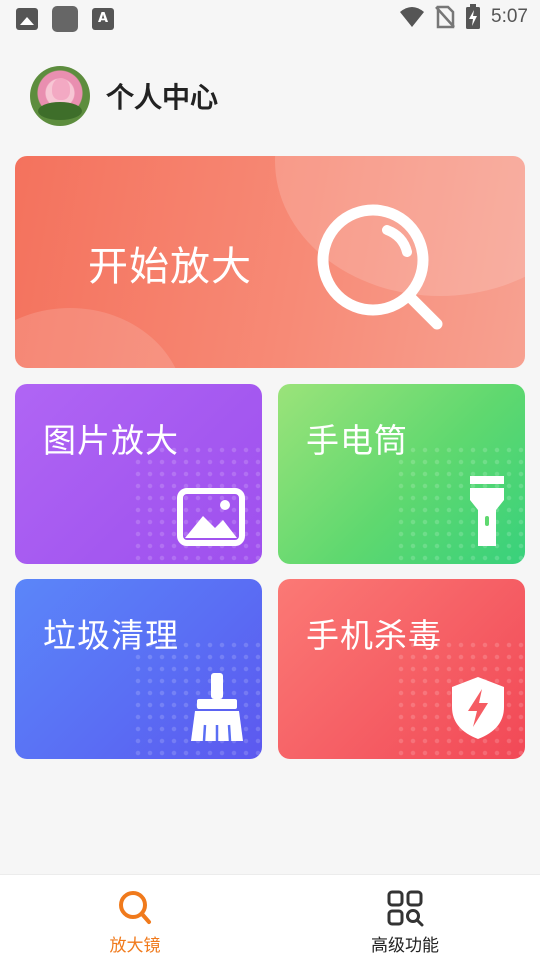  I want to click on tab-advanced-label: 高级功能, so click(405, 946).